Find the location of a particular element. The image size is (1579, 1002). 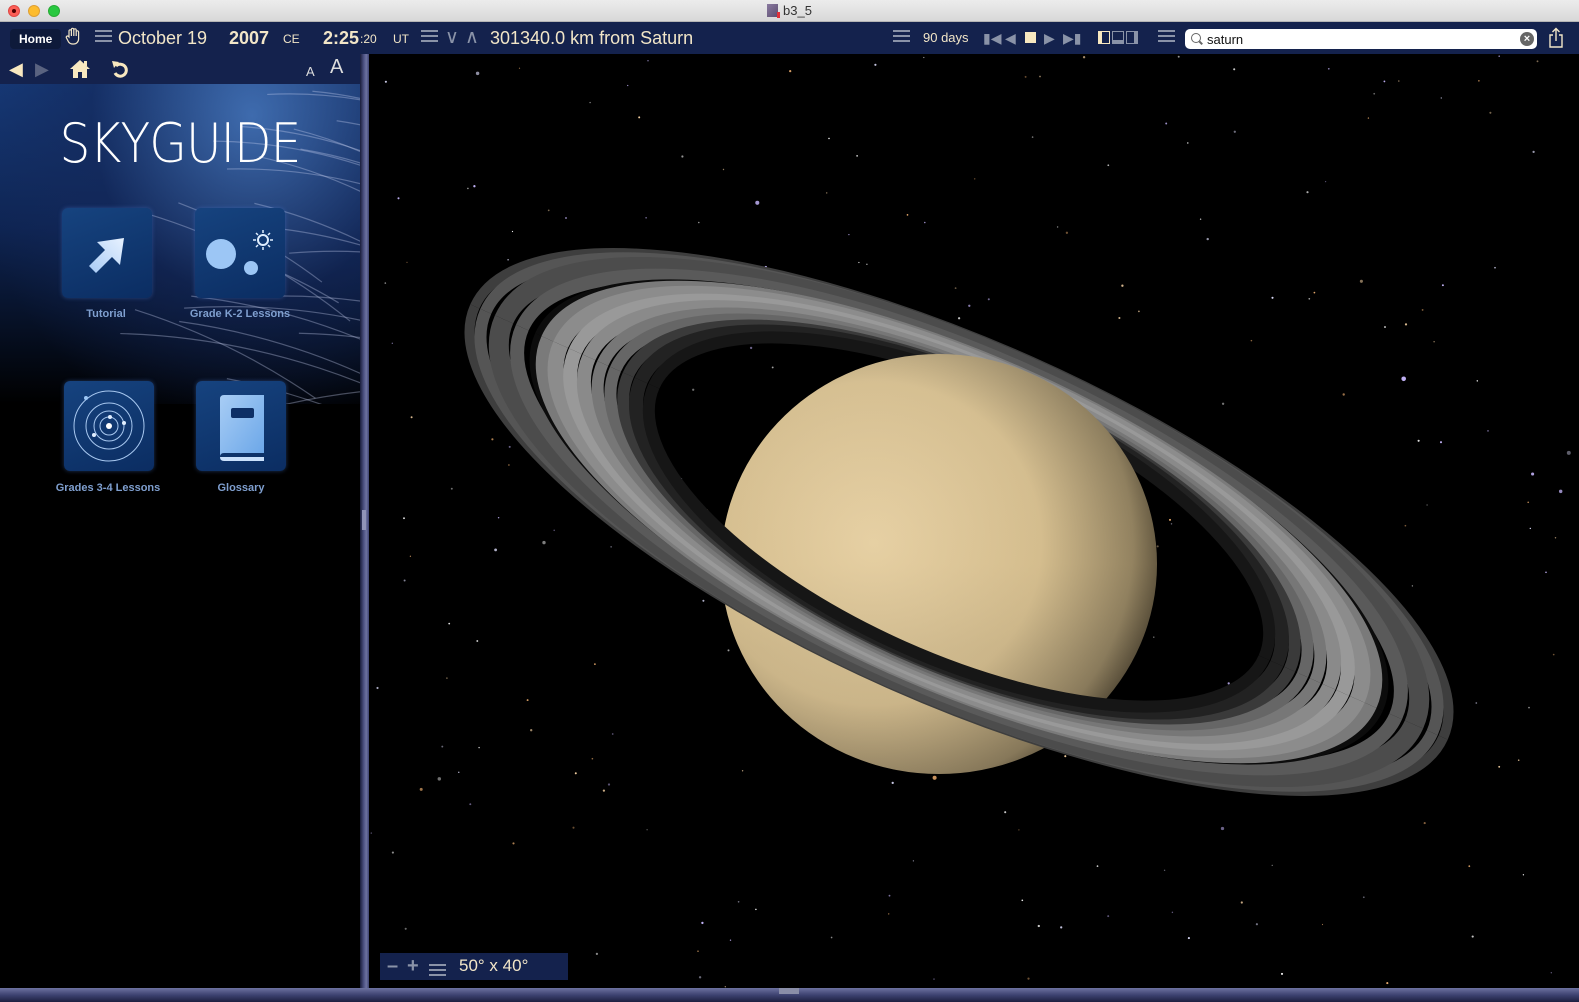

era-label: CE is located at coordinates (291, 39).